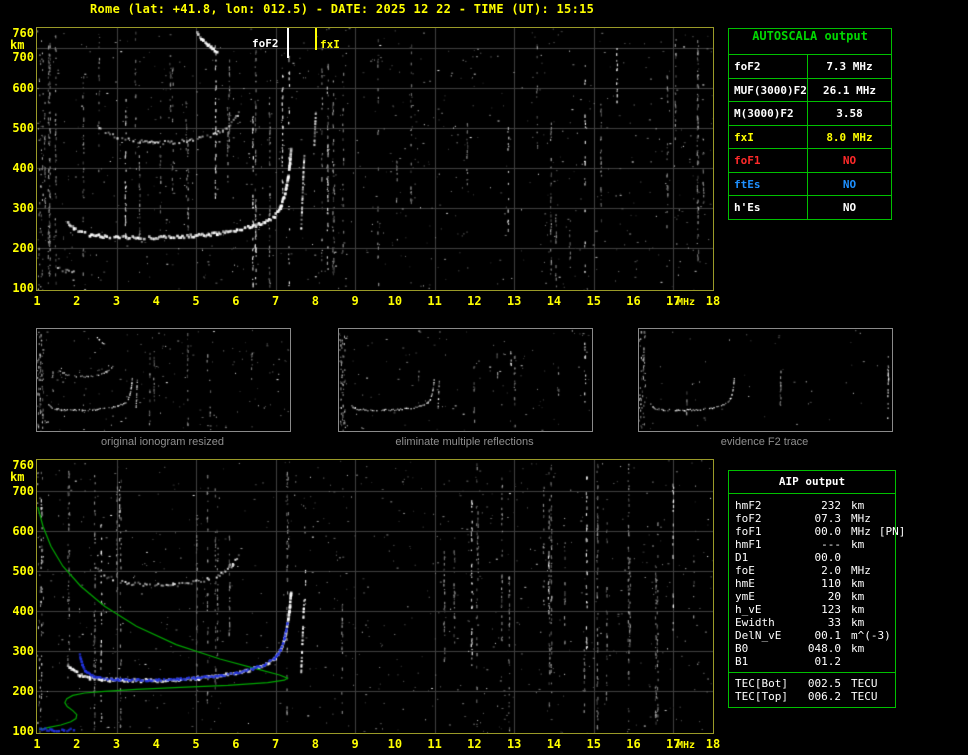 This screenshot has width=968, height=755. Describe the element at coordinates (761, 696) in the screenshot. I see `aip-row-name: TEC[Top]` at that location.